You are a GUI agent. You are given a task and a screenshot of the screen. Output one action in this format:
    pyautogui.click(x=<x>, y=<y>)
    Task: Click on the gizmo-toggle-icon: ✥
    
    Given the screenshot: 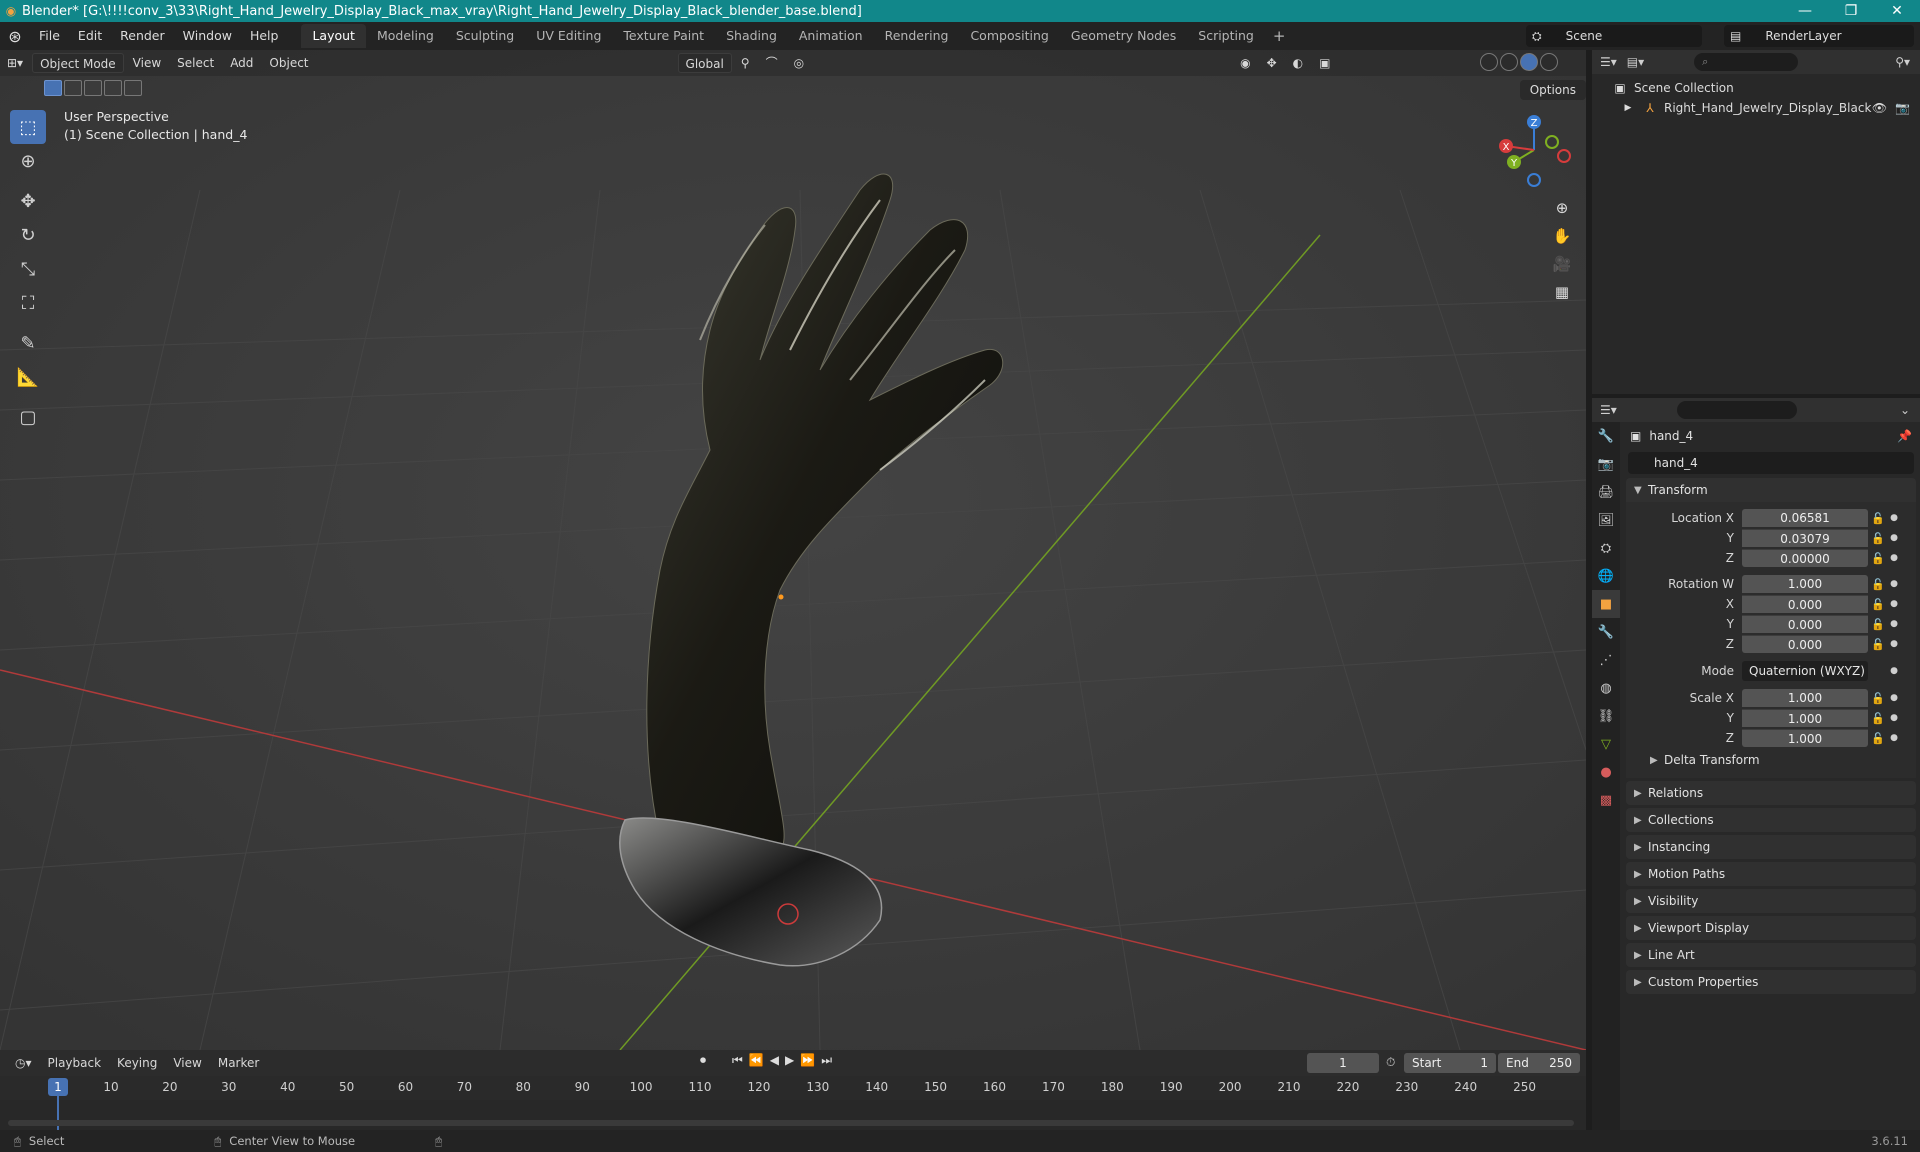 What is the action you would take?
    pyautogui.click(x=1272, y=63)
    